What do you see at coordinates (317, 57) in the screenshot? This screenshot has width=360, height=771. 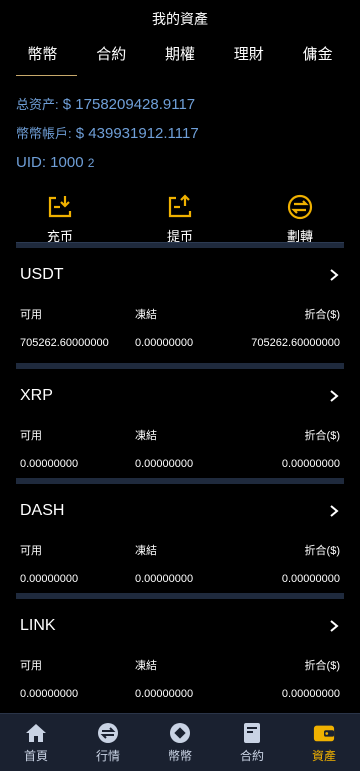 I see `tab-commission: 傭金` at bounding box center [317, 57].